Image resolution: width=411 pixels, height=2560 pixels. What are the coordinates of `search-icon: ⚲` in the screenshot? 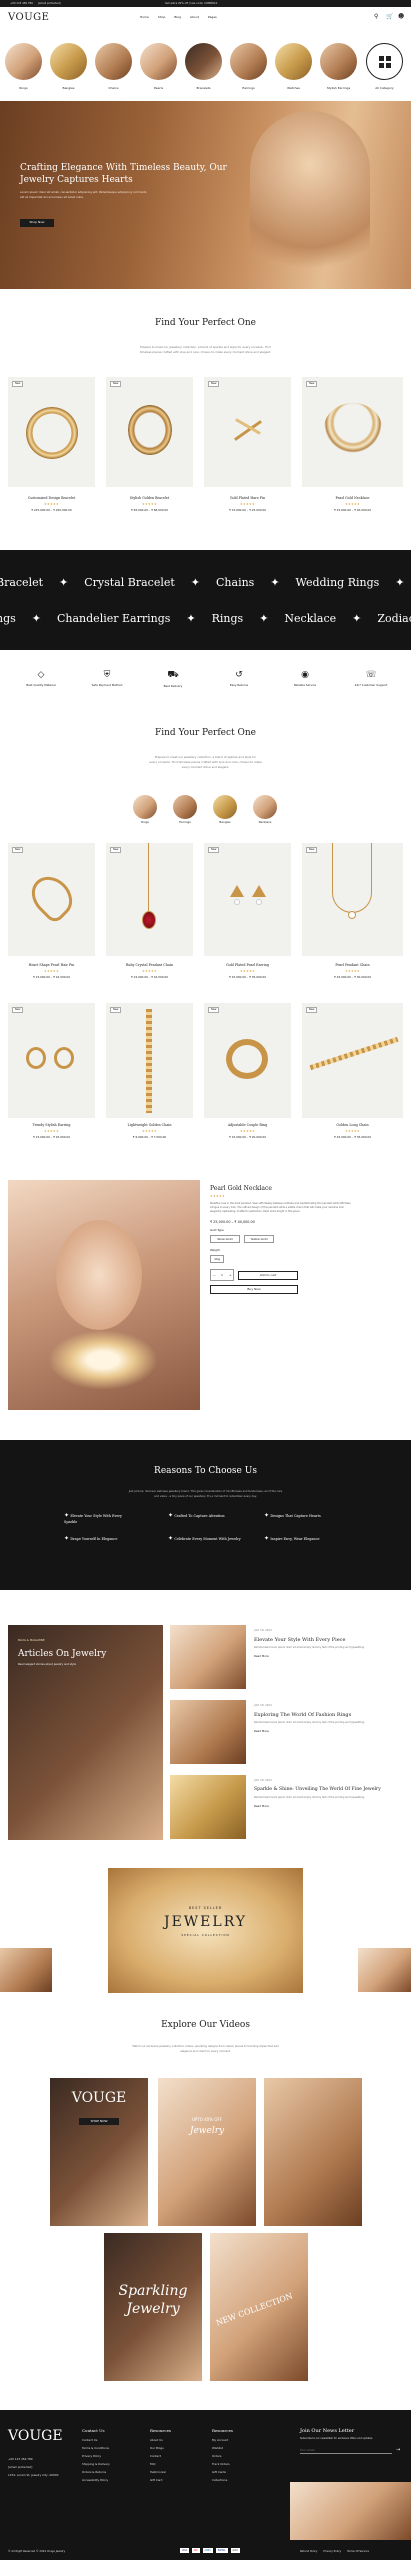 It's located at (376, 16).